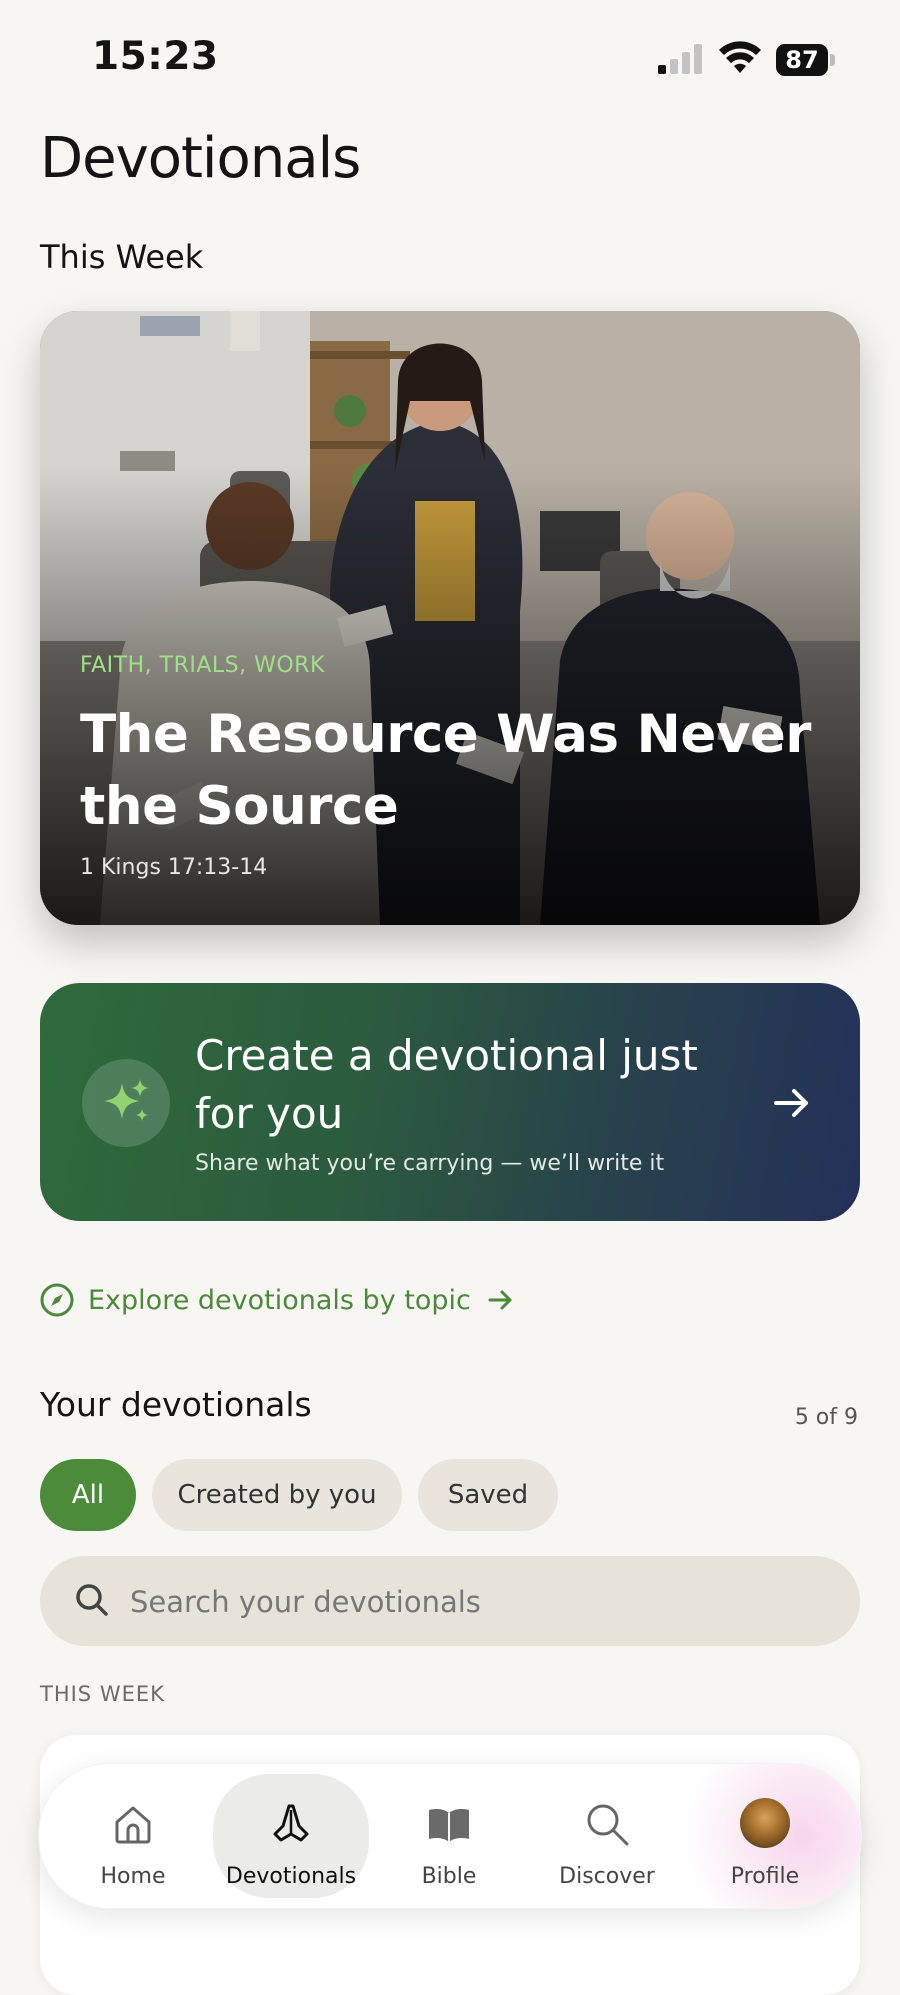 Image resolution: width=900 pixels, height=1995 pixels. Describe the element at coordinates (681, 59) in the screenshot. I see `cellular-signal-icon` at that location.